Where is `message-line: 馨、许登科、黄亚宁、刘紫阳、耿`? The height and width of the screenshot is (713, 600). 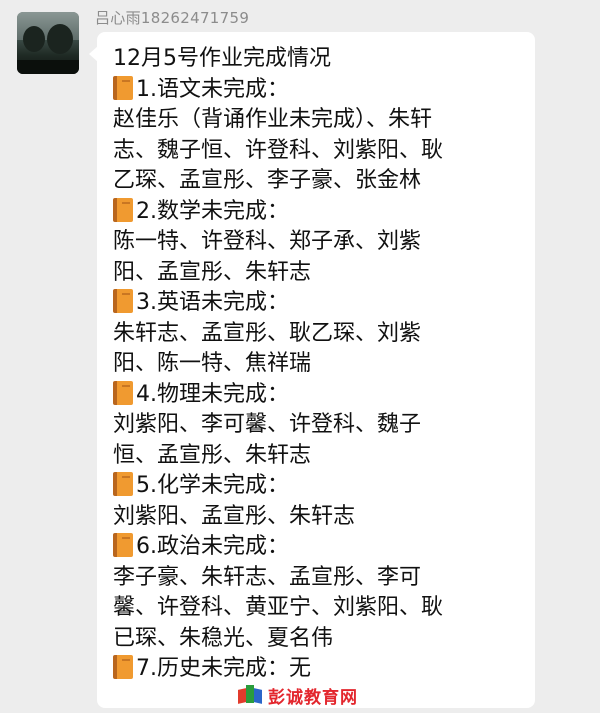
message-line: 馨、许登科、黄亚宁、刘紫阳、耿 is located at coordinates (323, 608).